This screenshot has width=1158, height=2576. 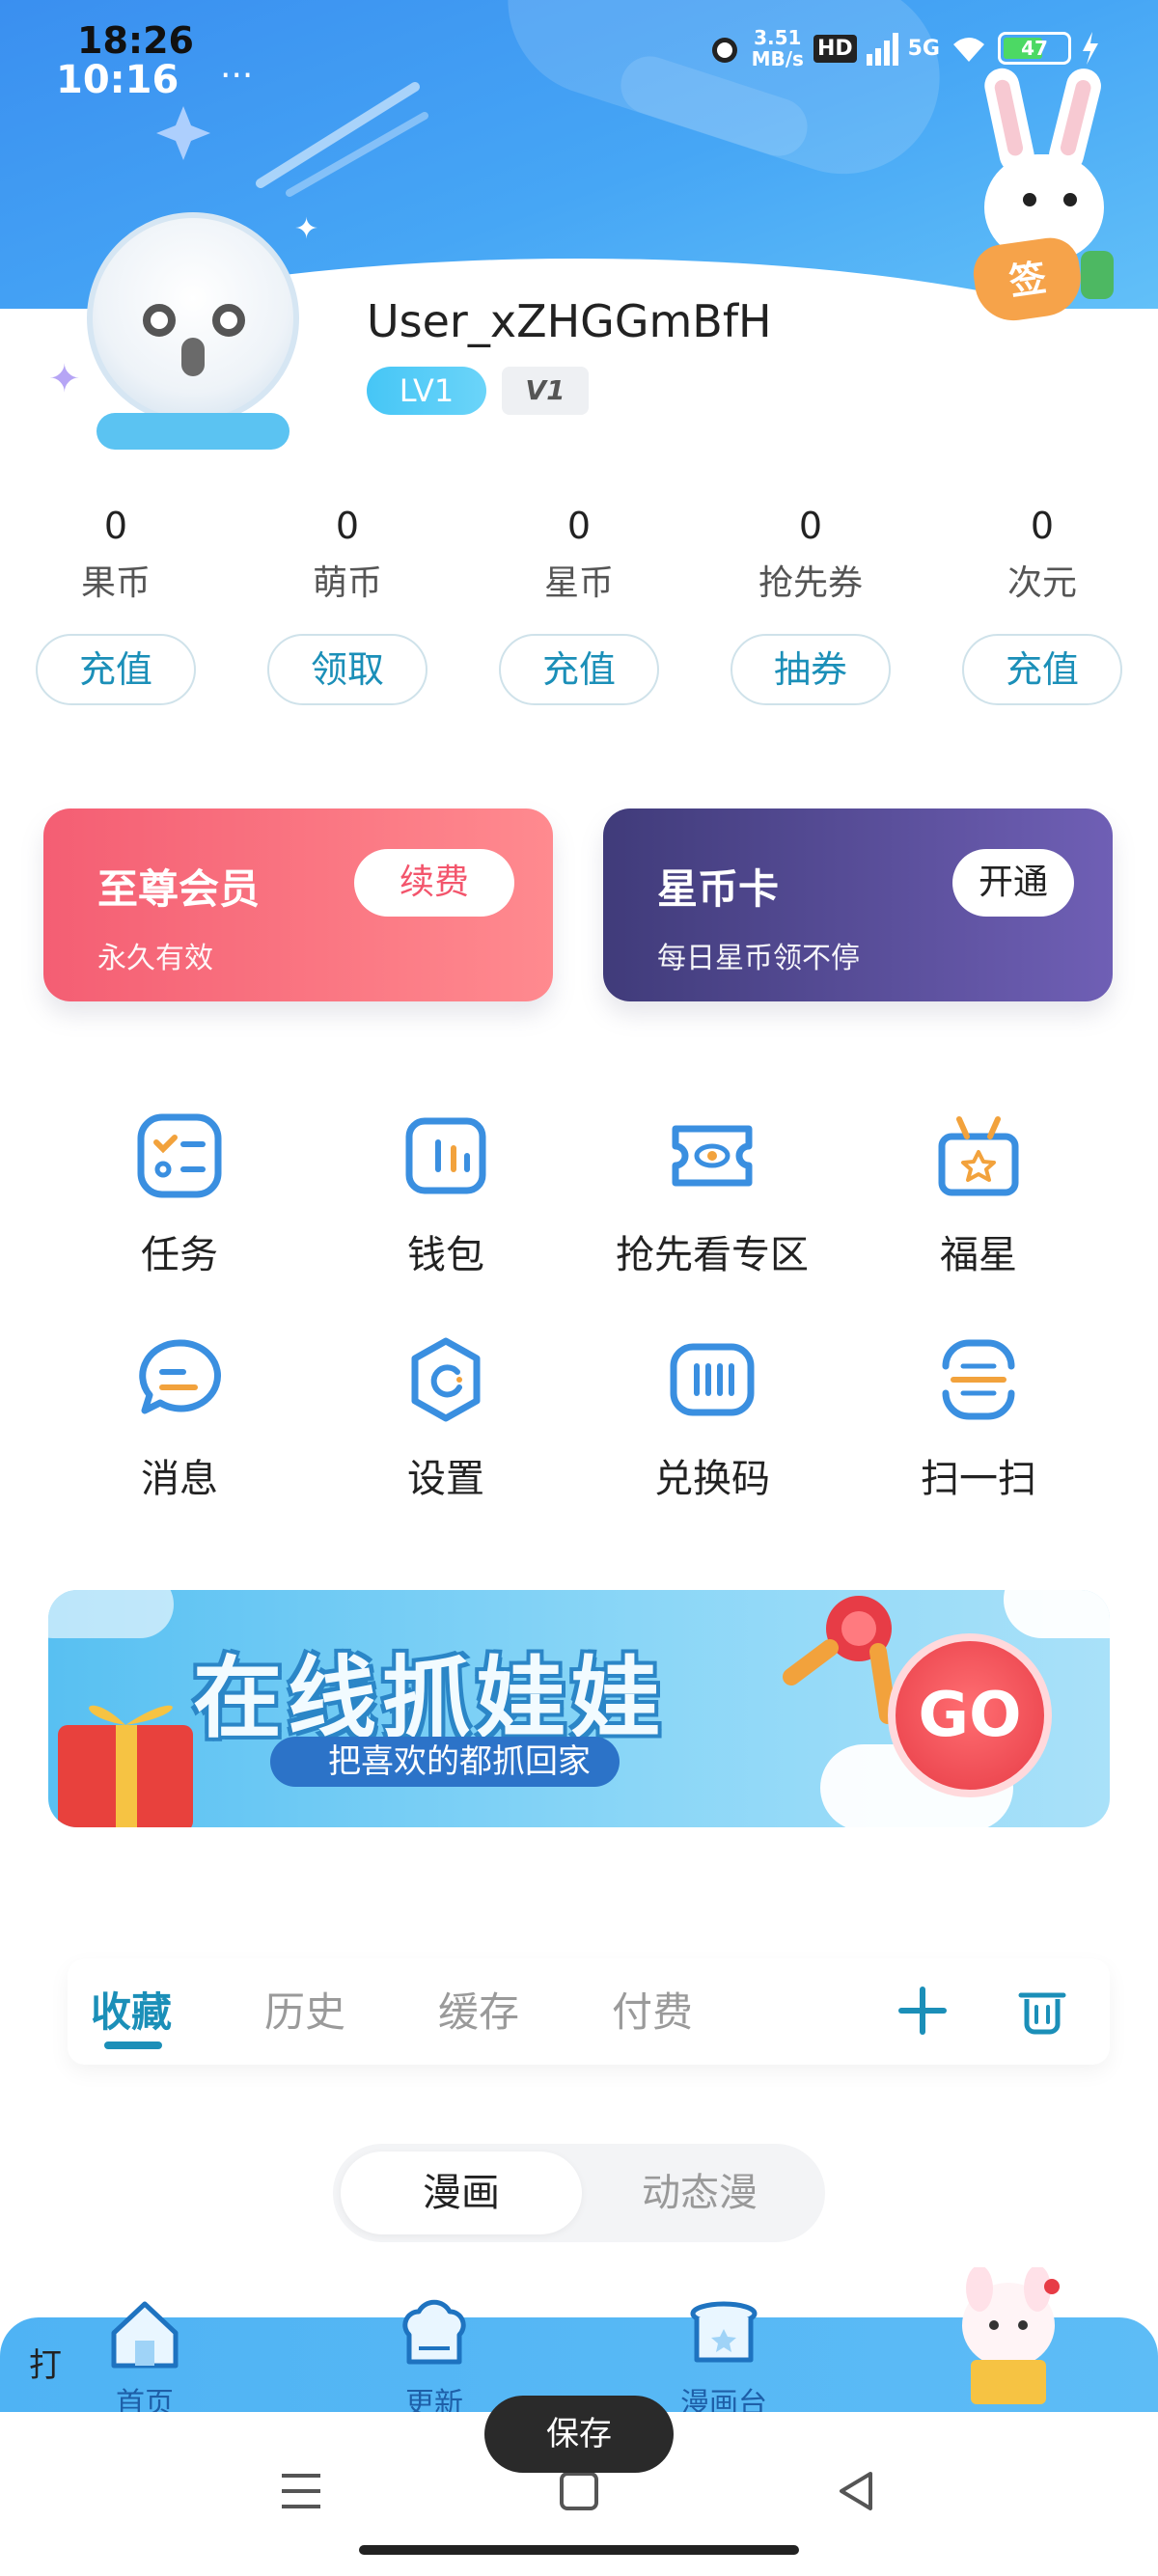 What do you see at coordinates (978, 1379) in the screenshot?
I see `scan-icon` at bounding box center [978, 1379].